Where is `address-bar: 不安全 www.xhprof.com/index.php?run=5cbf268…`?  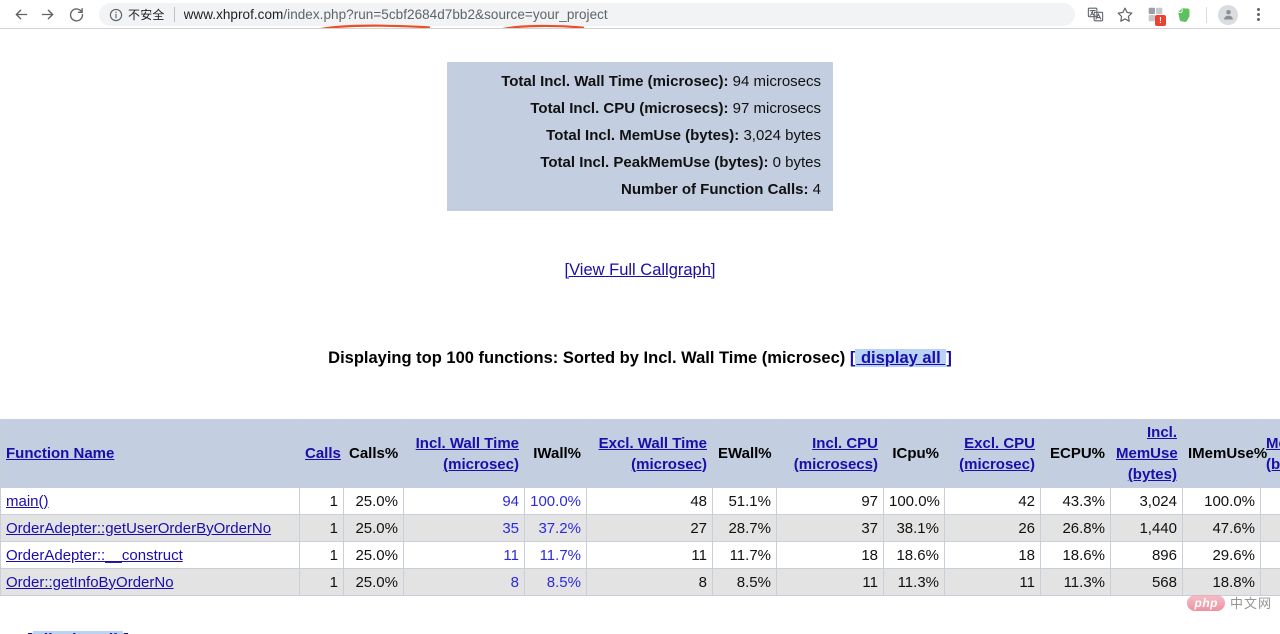 address-bar: 不安全 www.xhprof.com/index.php?run=5cbf268… is located at coordinates (587, 17).